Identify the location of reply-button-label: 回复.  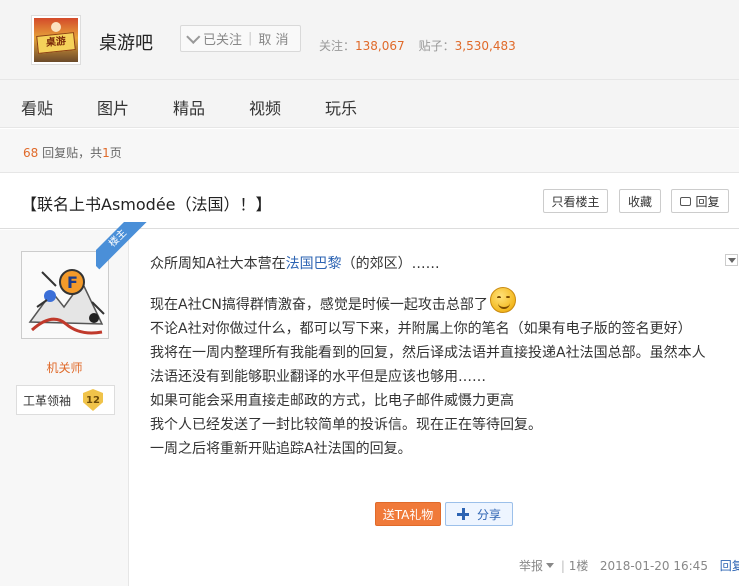
(707, 201).